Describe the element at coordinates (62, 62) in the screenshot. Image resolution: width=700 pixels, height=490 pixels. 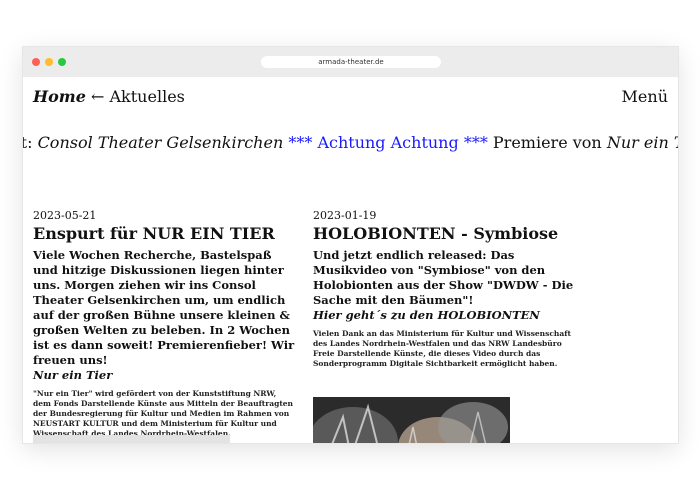
I see `maximize-window-icon` at that location.